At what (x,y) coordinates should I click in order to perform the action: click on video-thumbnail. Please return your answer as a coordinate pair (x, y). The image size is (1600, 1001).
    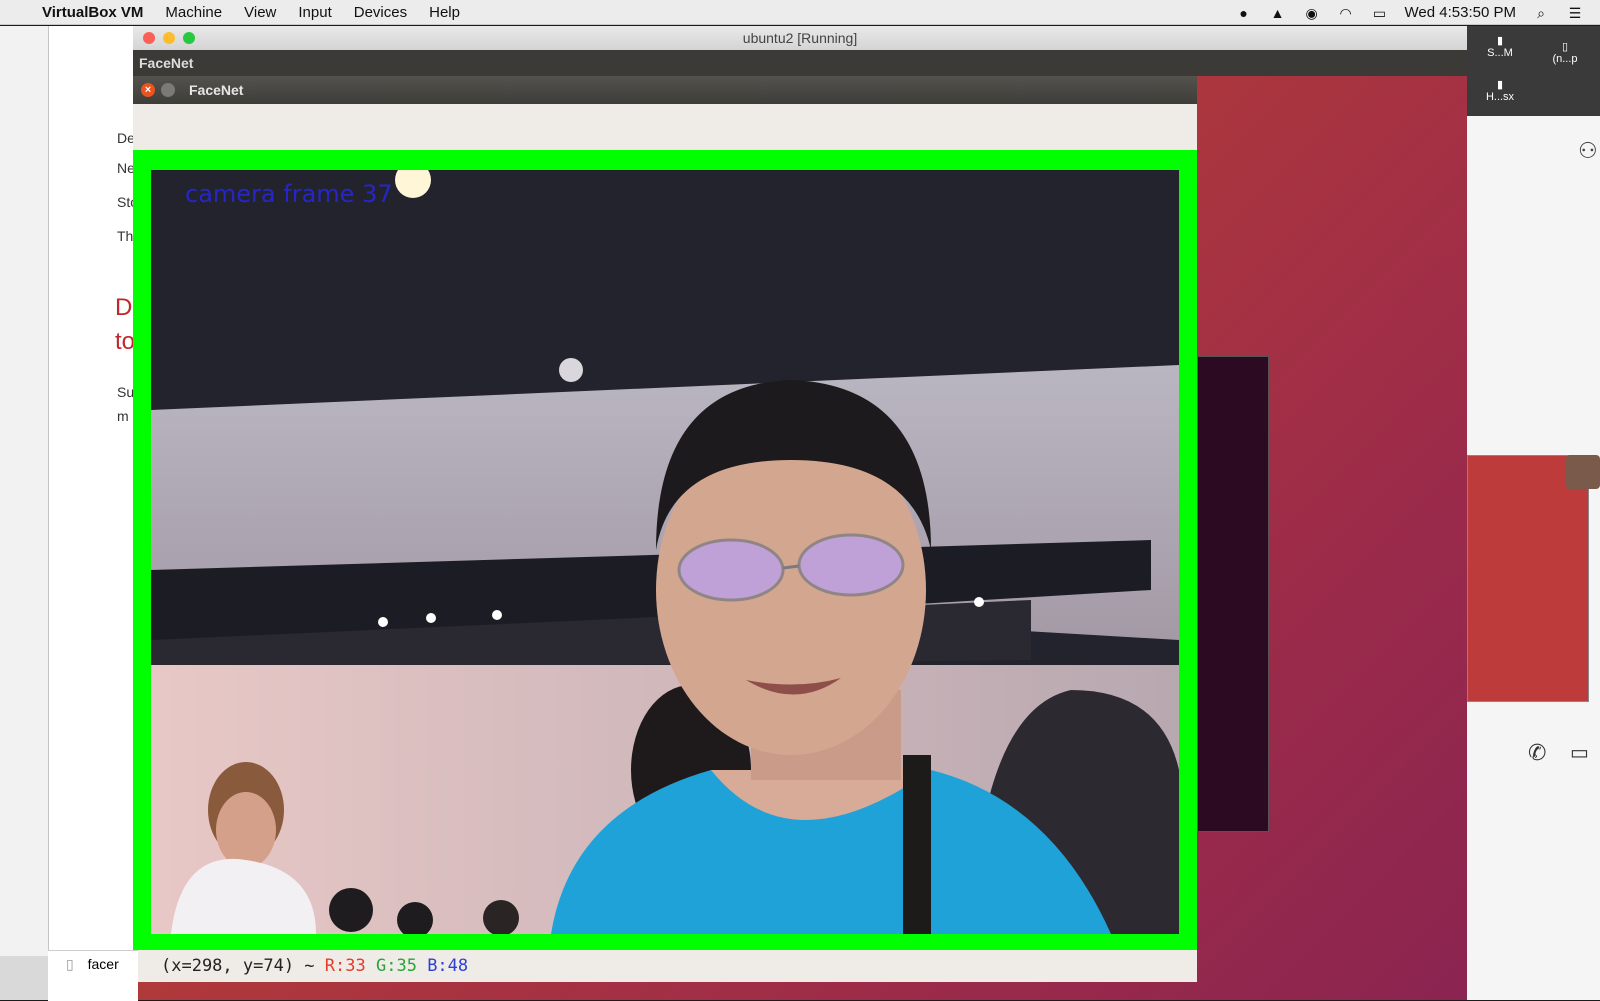
    Looking at the image, I should click on (1528, 578).